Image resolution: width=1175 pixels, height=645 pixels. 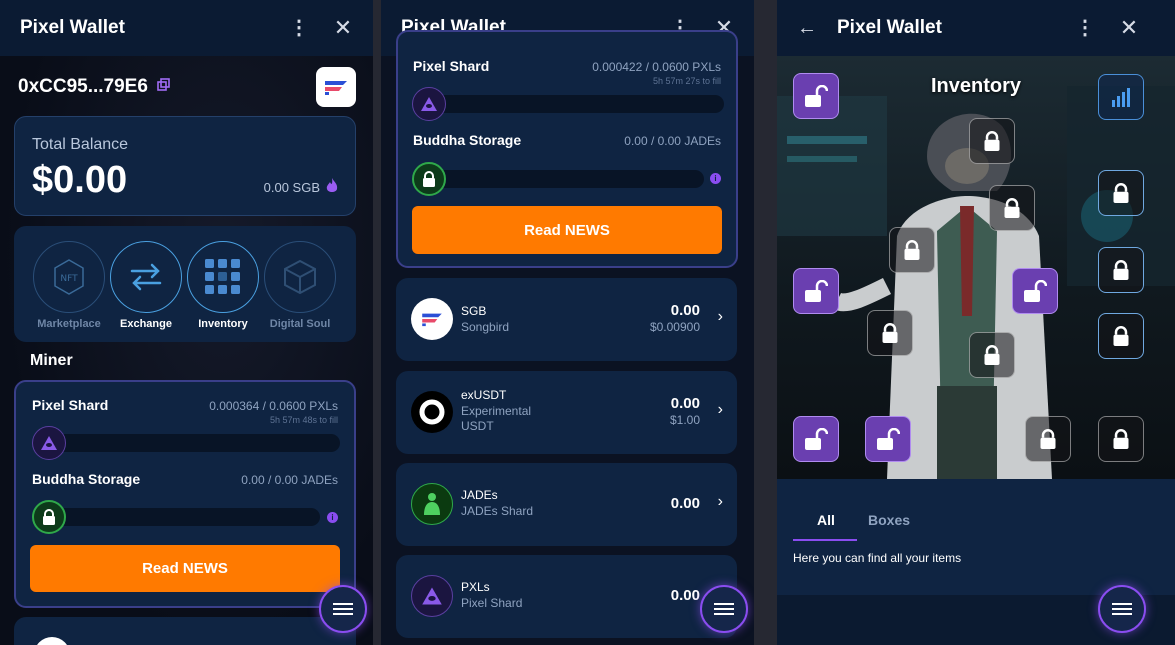 What do you see at coordinates (807, 28) in the screenshot?
I see `back-arrow-icon: ←` at bounding box center [807, 28].